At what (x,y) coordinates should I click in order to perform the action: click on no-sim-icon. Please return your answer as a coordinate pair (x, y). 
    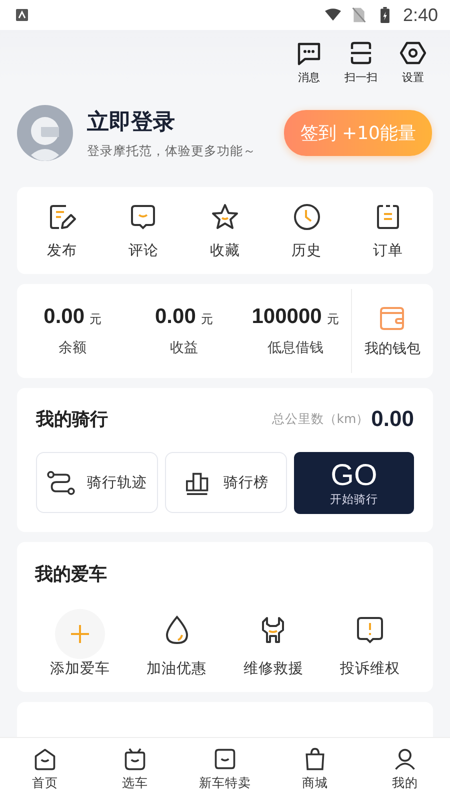
    Looking at the image, I should click on (358, 15).